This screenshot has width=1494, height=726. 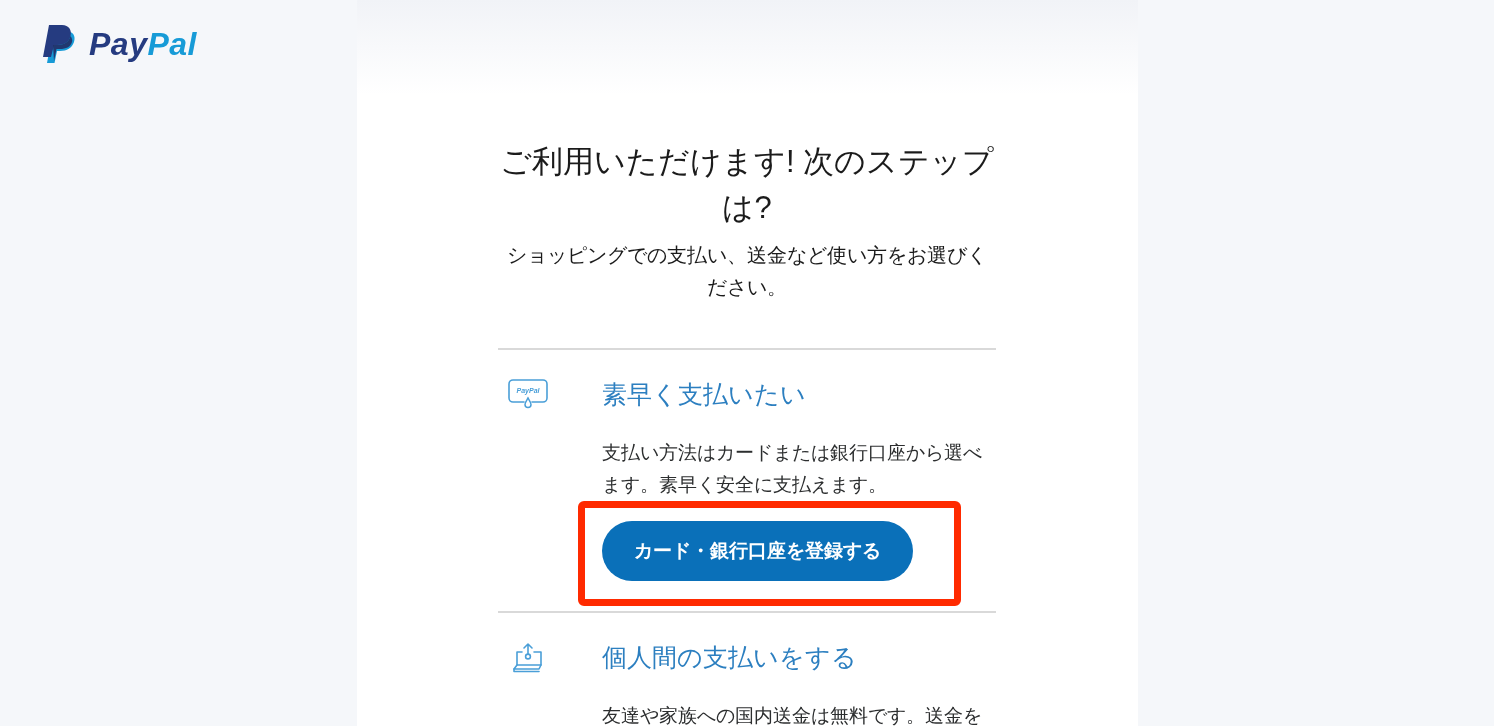 What do you see at coordinates (757, 551) in the screenshot?
I see `register-button: カード・銀行口座を登録する` at bounding box center [757, 551].